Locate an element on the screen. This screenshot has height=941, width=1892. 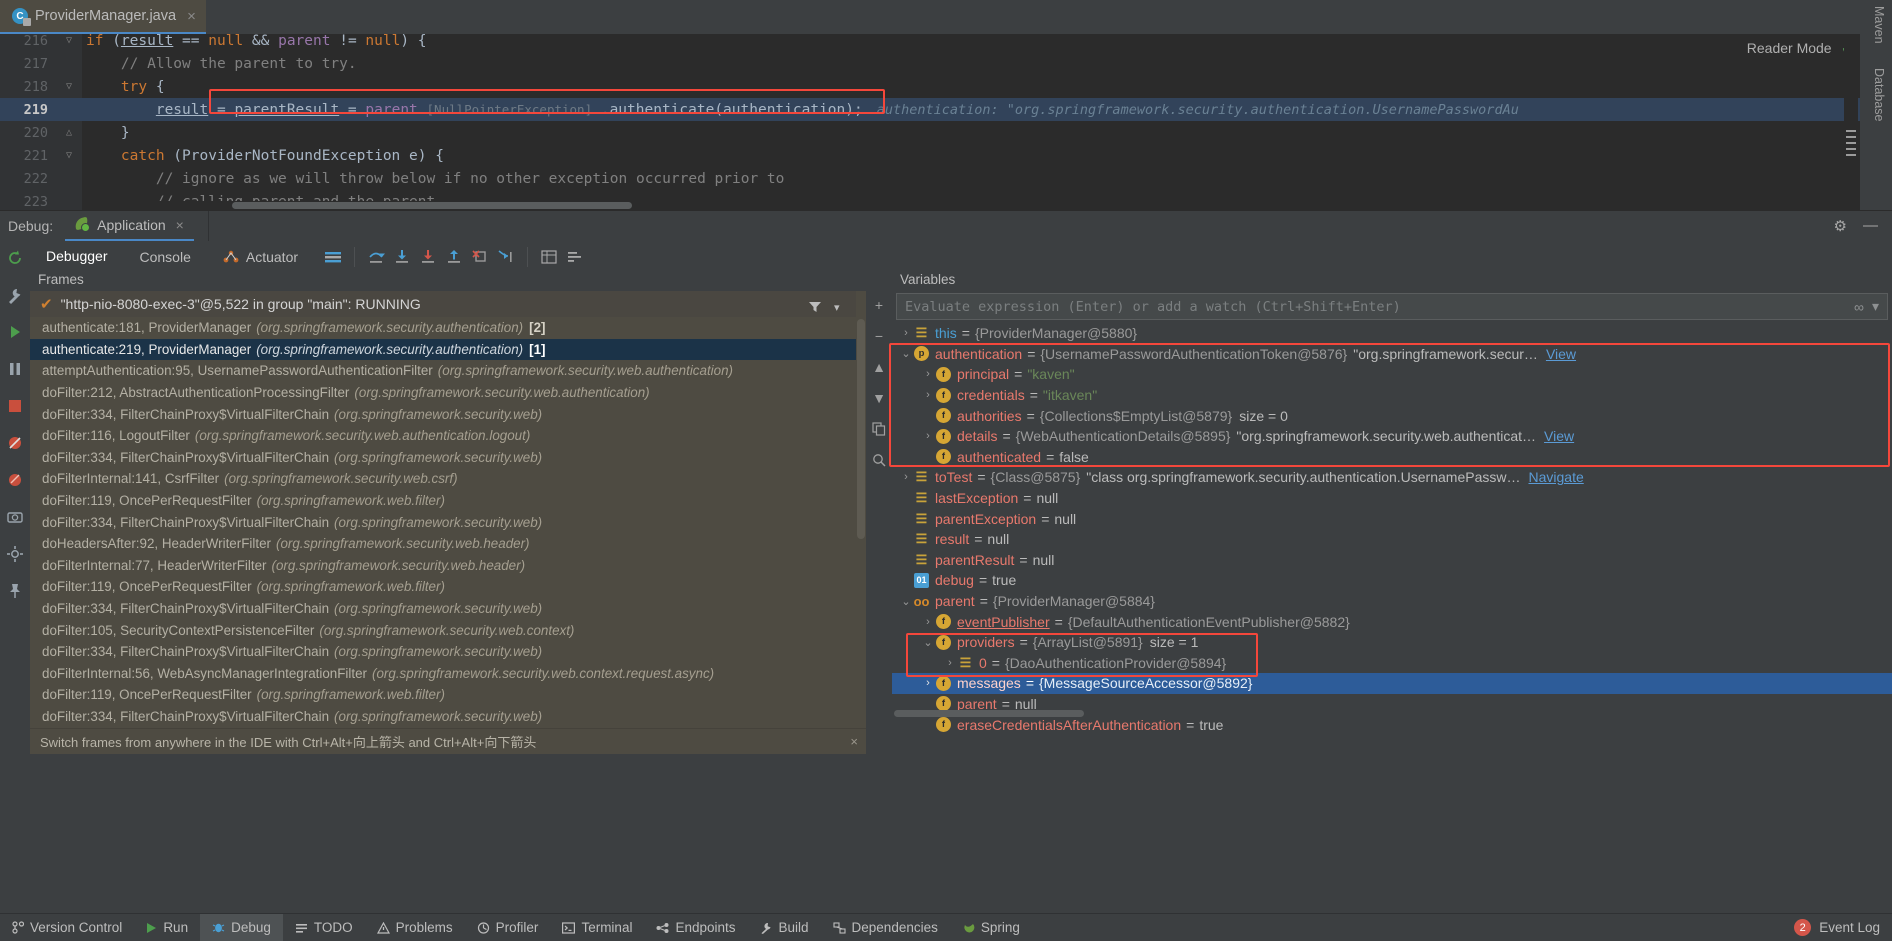
code-line-220: 220 △ } is located at coordinates (930, 132).